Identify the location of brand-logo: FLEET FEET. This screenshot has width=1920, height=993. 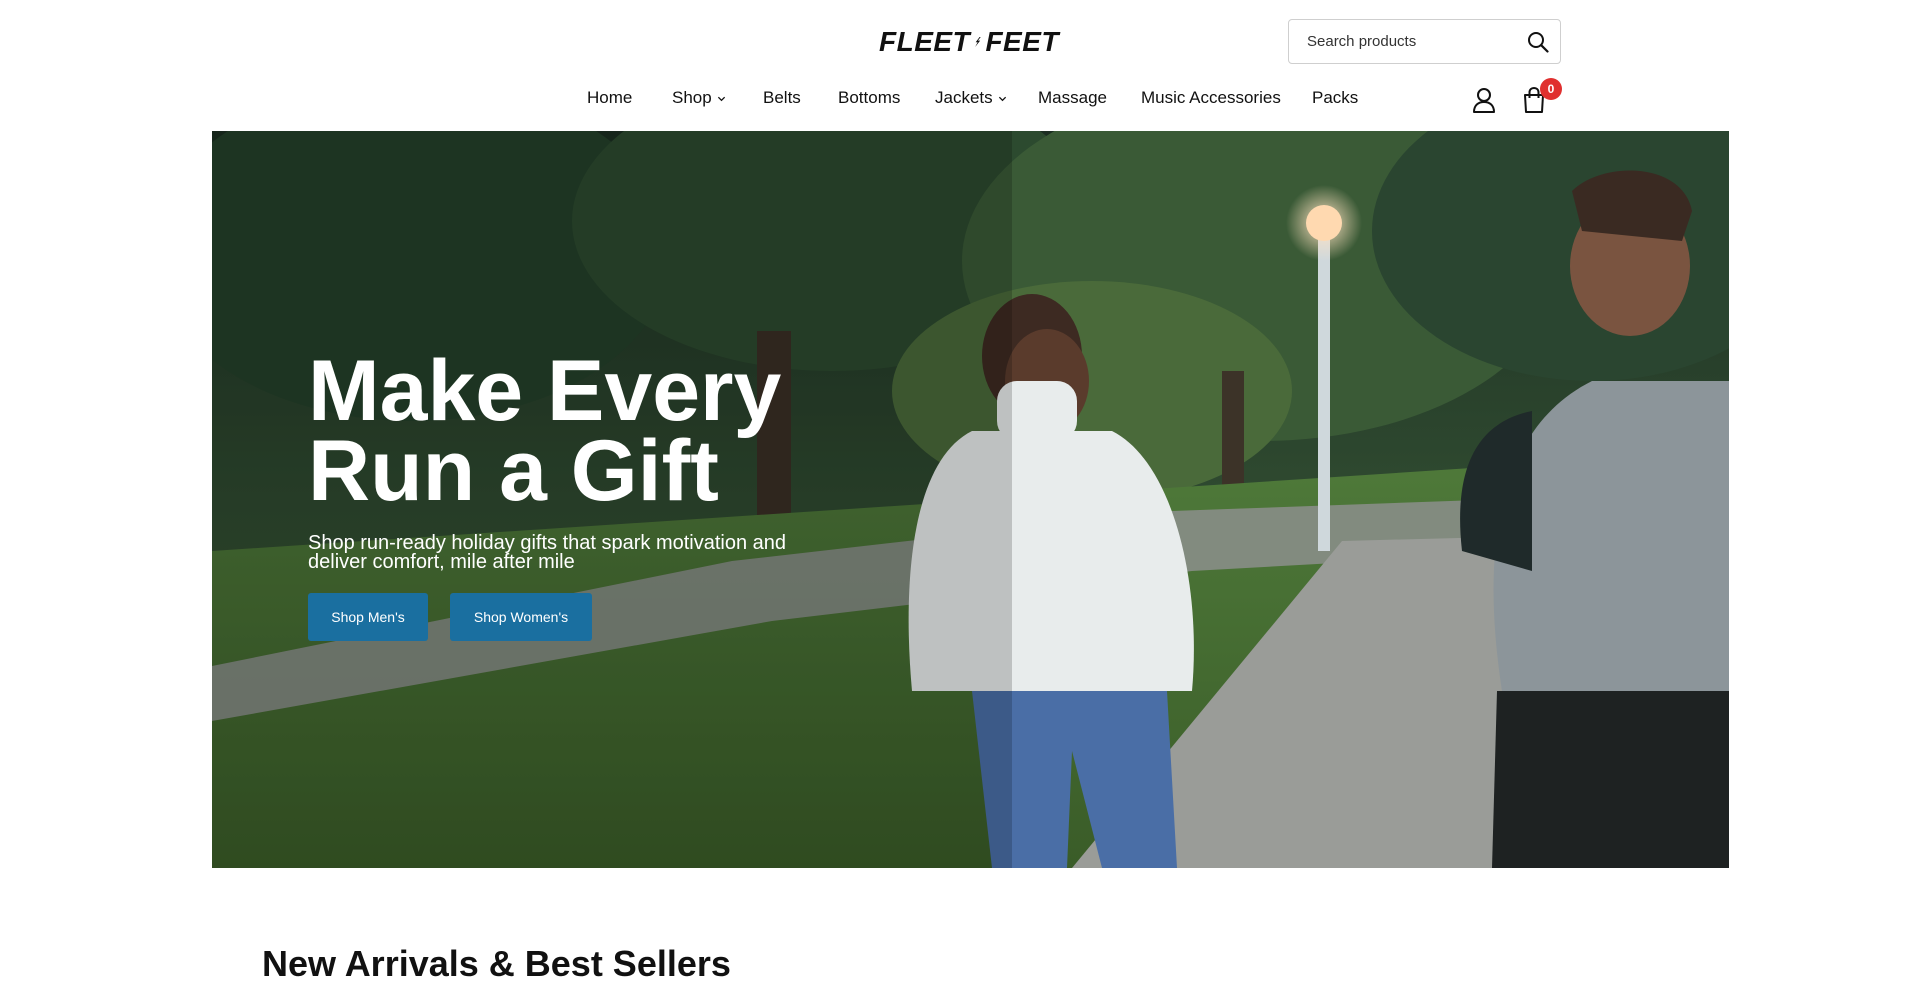
(969, 42).